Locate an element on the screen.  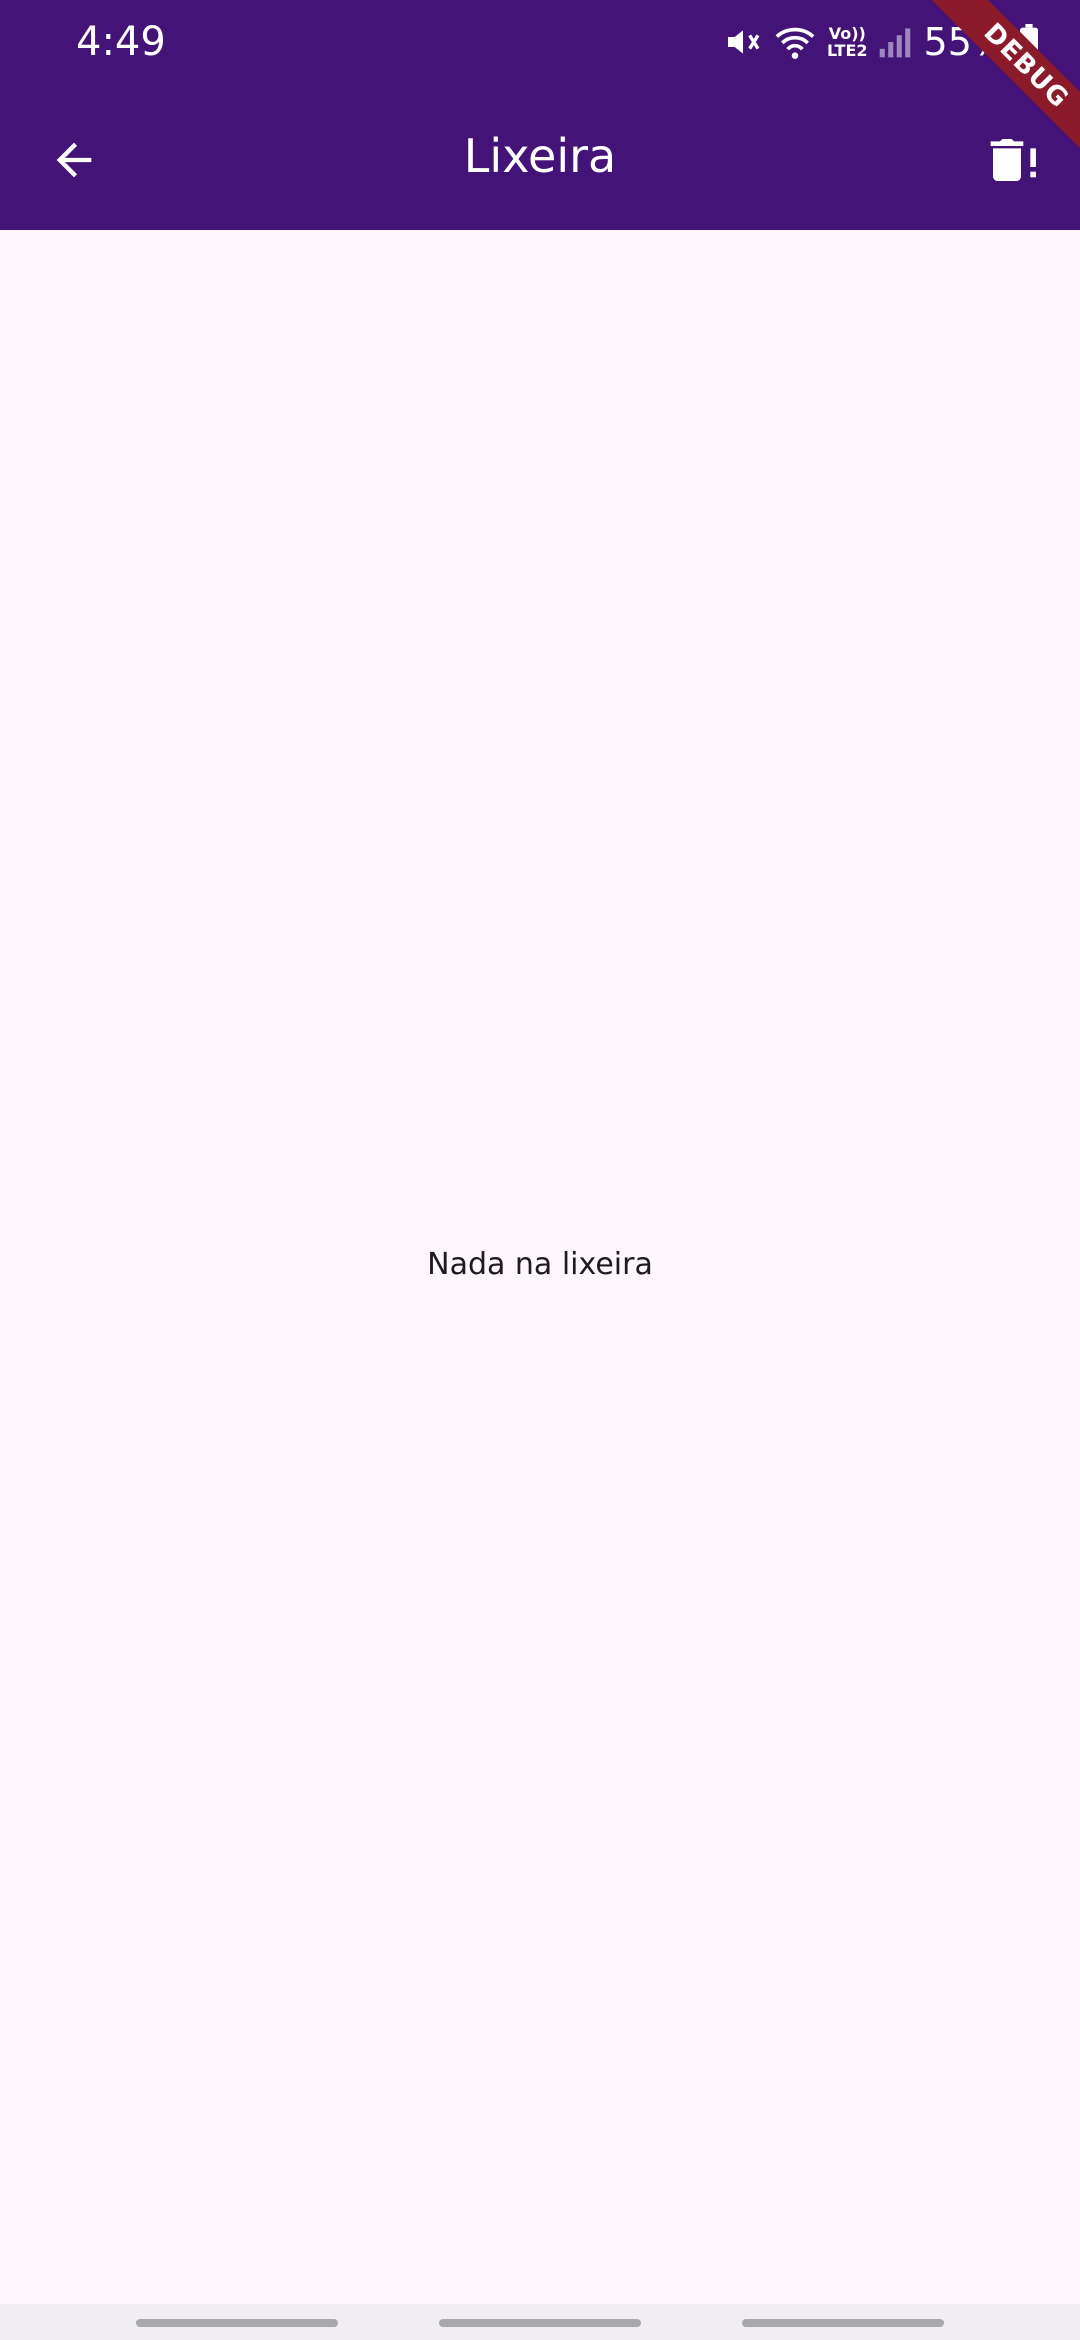
mute-icon is located at coordinates (743, 42).